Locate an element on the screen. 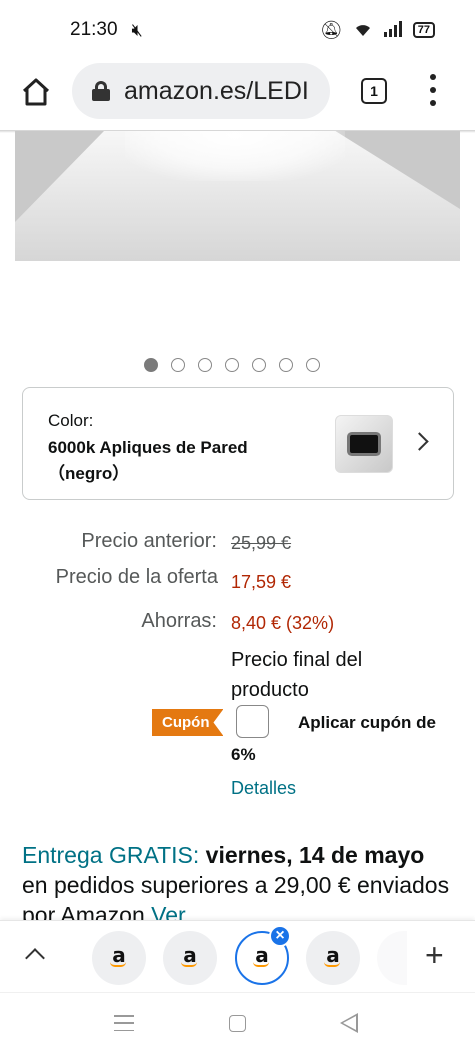  delivery-more-link: Ver is located at coordinates (168, 911).